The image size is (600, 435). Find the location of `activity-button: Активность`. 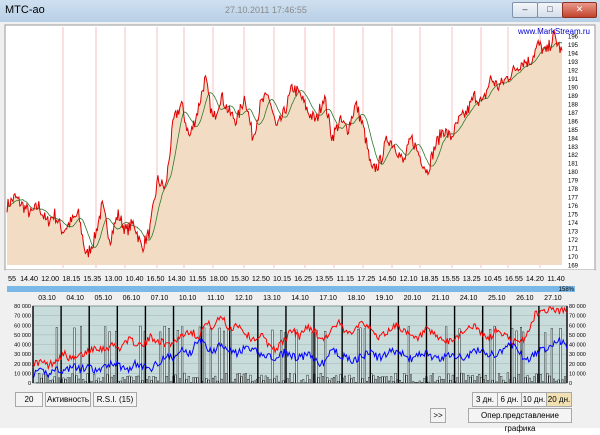

activity-button: Активность is located at coordinates (68, 399).